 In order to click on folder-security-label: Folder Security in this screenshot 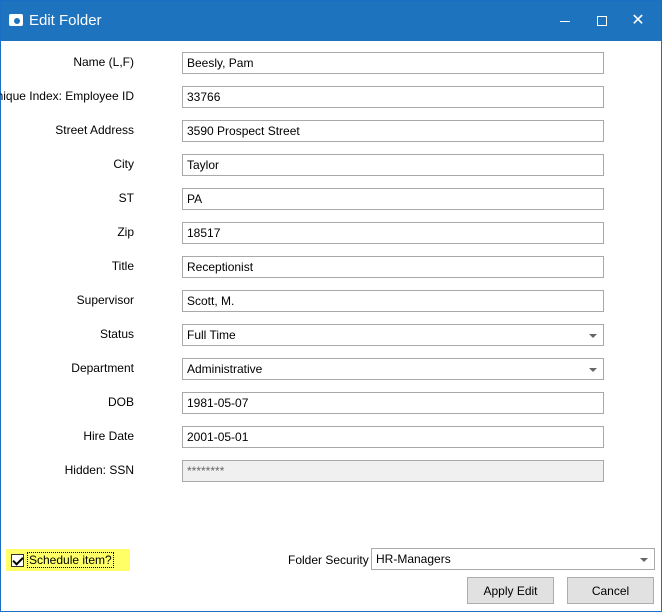, I will do `click(328, 560)`.